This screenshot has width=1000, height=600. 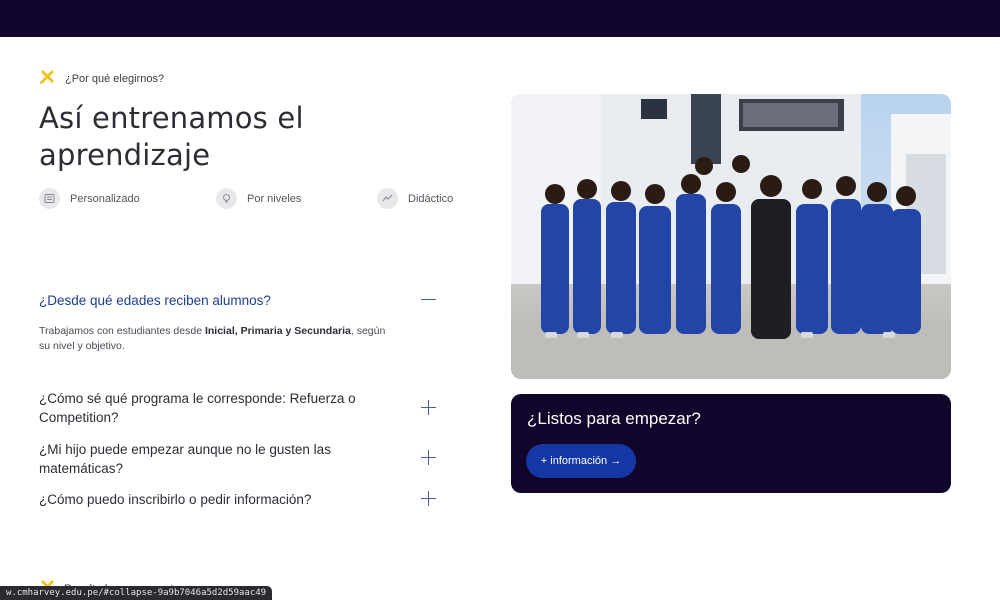 I want to click on more-info-button: + información →, so click(x=581, y=461).